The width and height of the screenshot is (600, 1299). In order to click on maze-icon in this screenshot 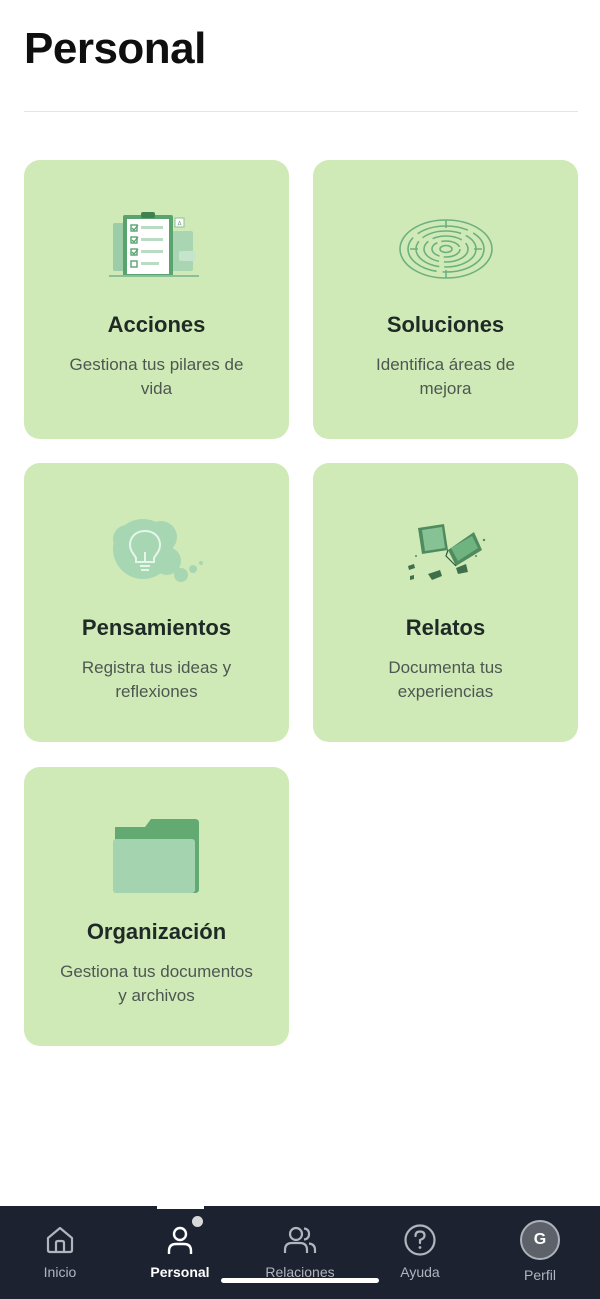, I will do `click(445, 249)`.